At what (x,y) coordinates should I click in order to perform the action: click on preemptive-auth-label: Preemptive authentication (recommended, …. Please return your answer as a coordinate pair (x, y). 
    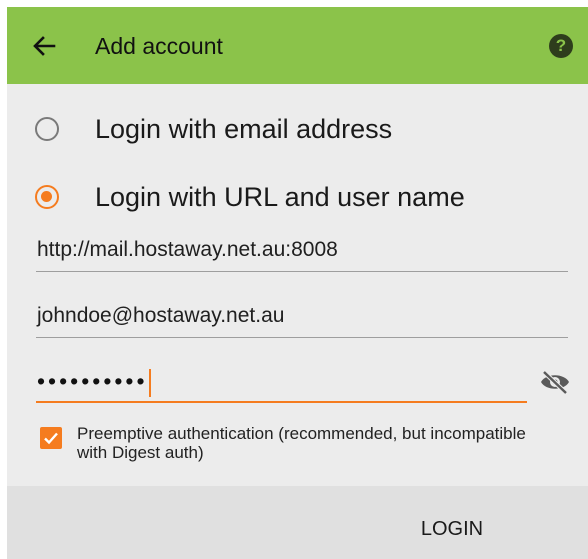
    Looking at the image, I should click on (301, 443).